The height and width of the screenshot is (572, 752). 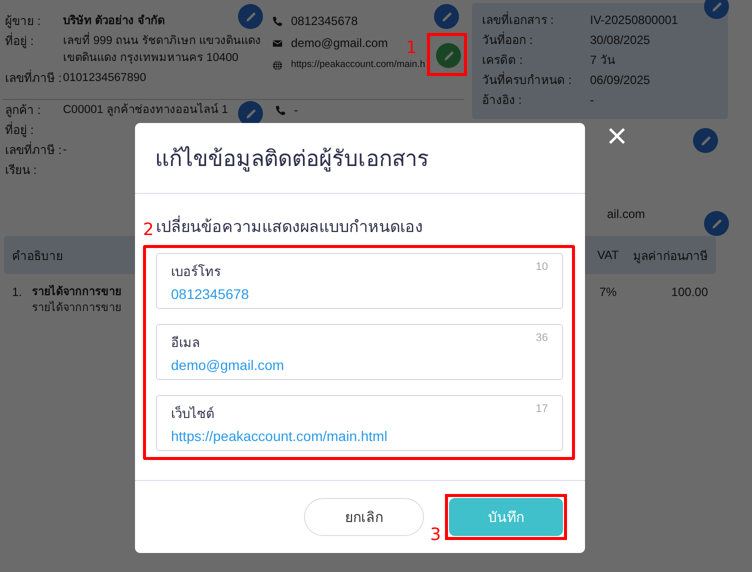 What do you see at coordinates (358, 65) in the screenshot?
I see `contact-text: https://peakaccount.com/main.h` at bounding box center [358, 65].